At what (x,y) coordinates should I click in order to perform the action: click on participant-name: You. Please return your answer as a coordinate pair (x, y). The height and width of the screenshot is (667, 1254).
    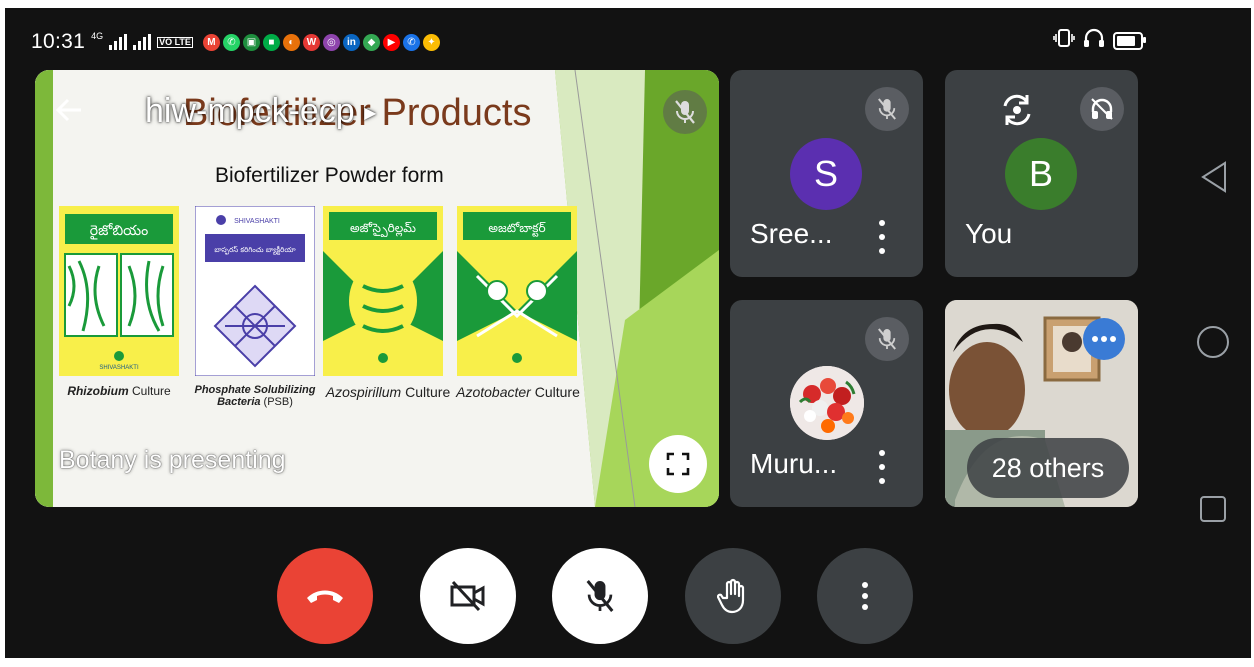
    Looking at the image, I should click on (989, 233).